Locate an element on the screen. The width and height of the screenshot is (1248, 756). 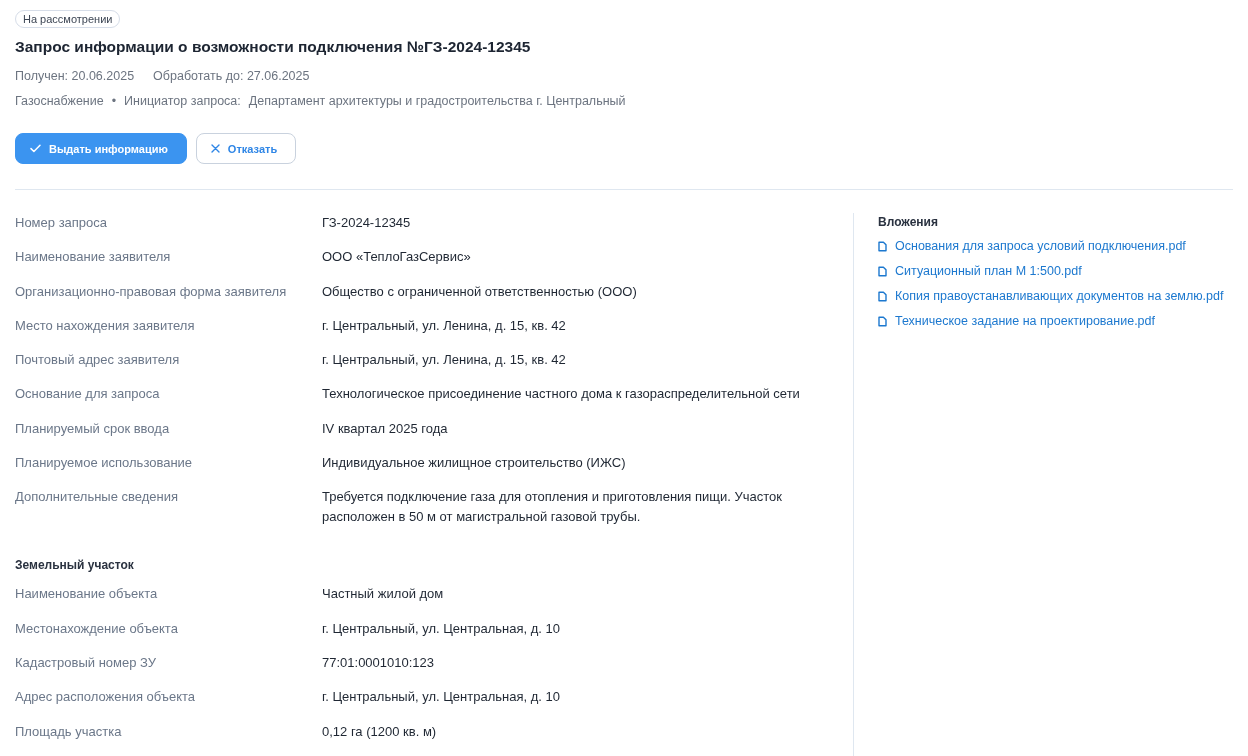
received-date: Получен: 20.06.2025 is located at coordinates (75, 76).